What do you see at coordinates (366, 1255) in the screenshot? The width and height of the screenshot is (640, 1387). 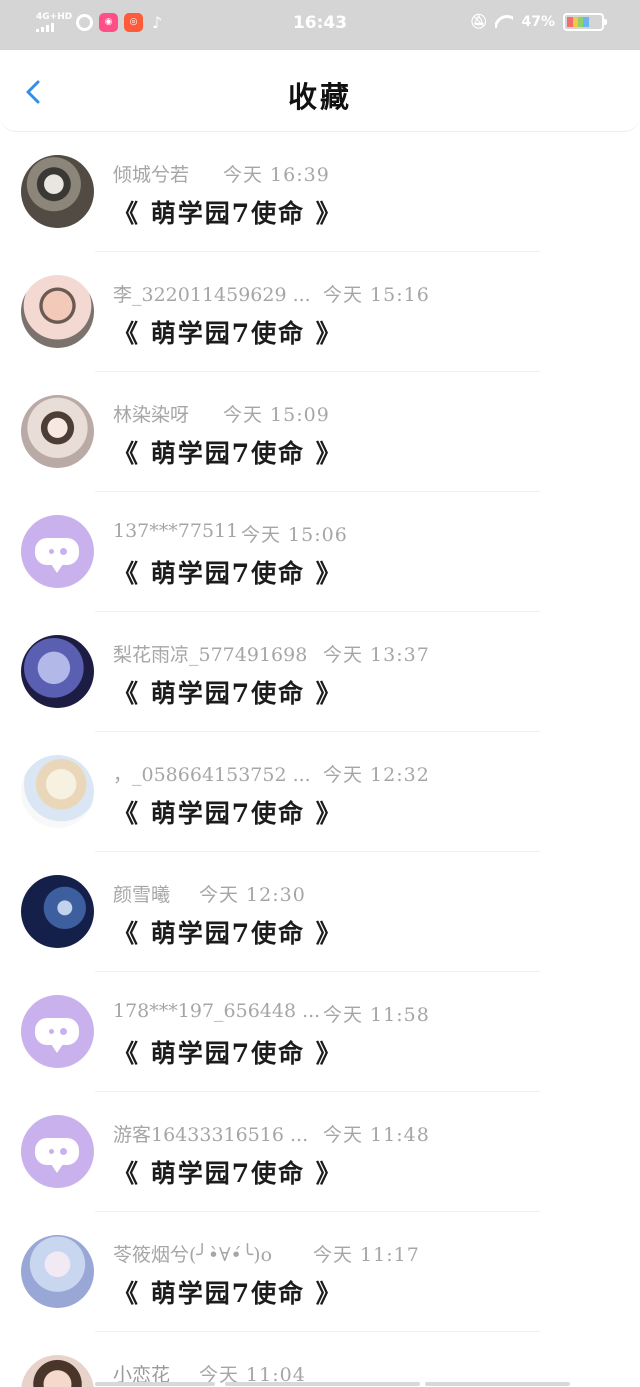 I see `timestamp: 今天 11:17` at bounding box center [366, 1255].